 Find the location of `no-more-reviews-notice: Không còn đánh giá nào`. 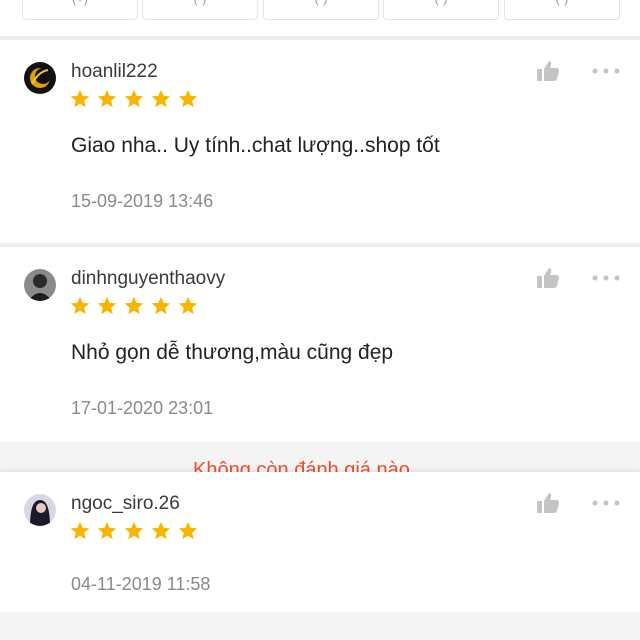

no-more-reviews-notice: Không còn đánh giá nào is located at coordinates (320, 457).